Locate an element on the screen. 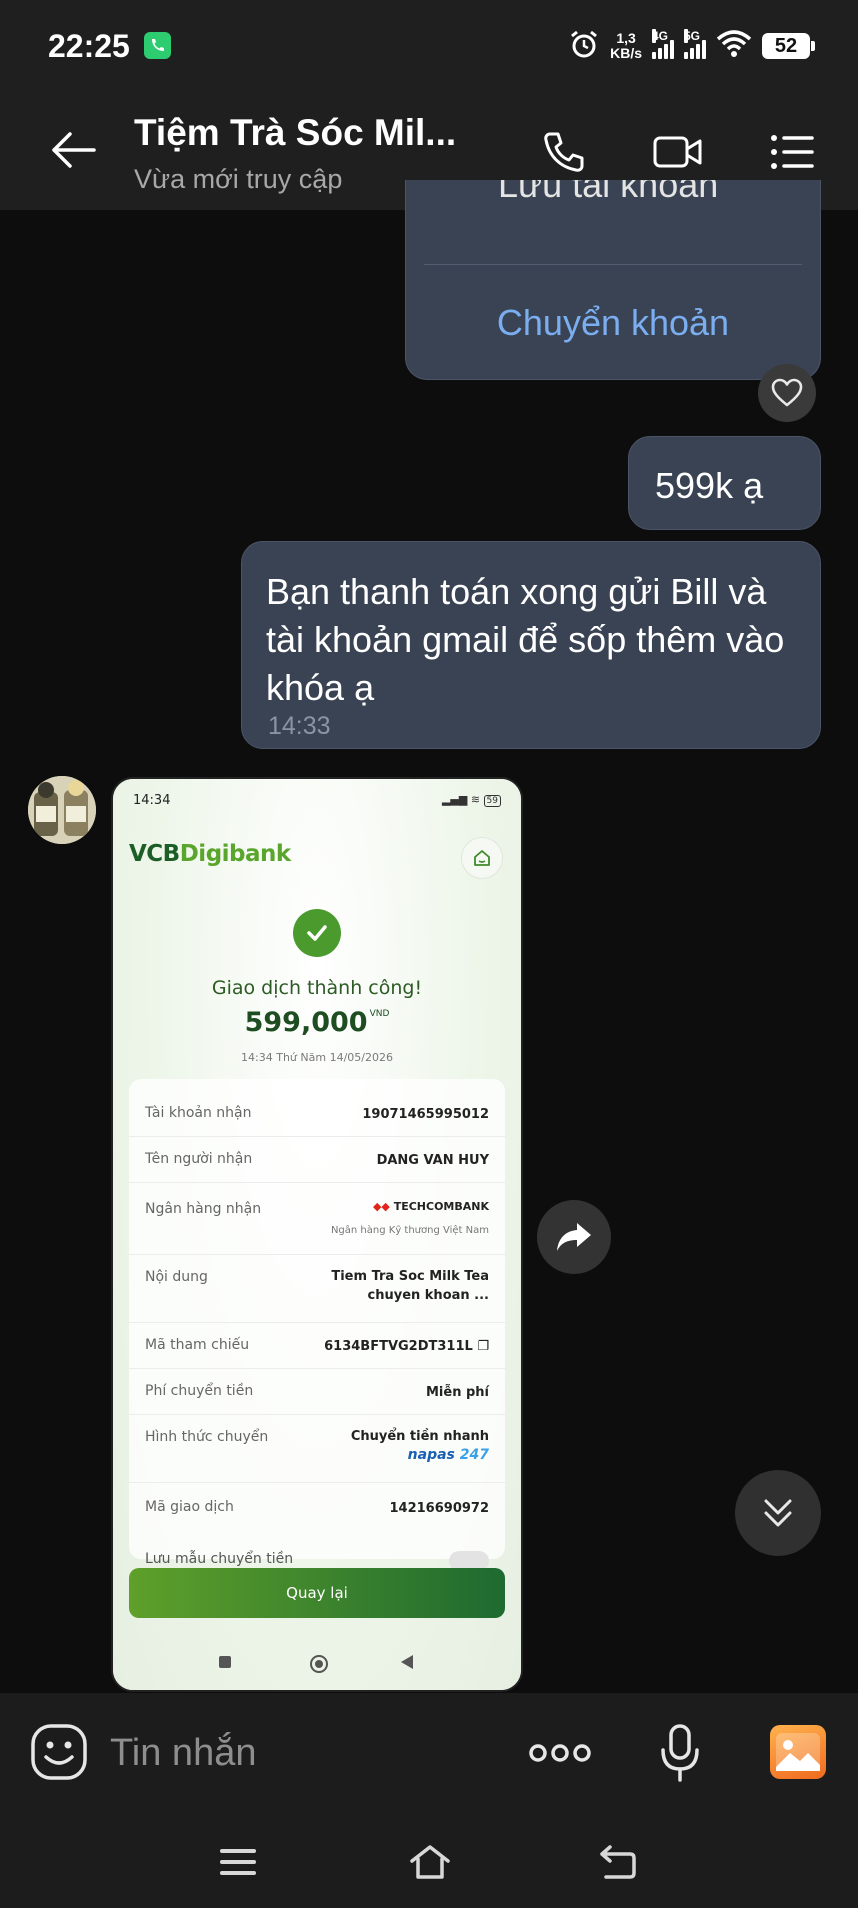  network-speed: 1,3 KB/s is located at coordinates (626, 45).